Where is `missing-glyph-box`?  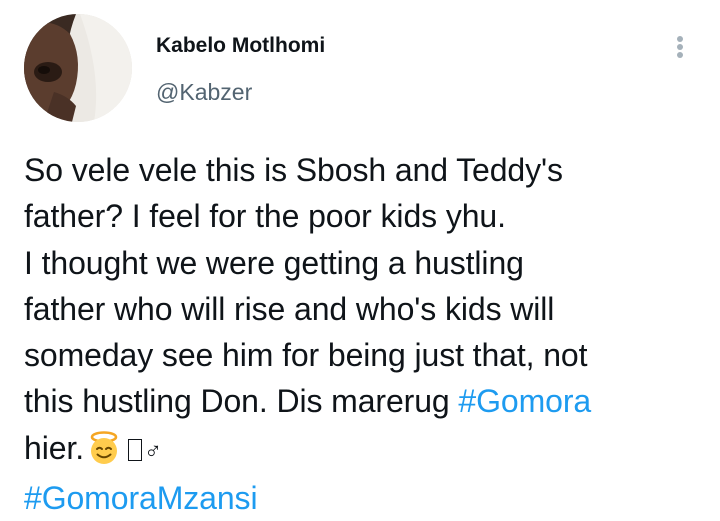
missing-glyph-box is located at coordinates (135, 449).